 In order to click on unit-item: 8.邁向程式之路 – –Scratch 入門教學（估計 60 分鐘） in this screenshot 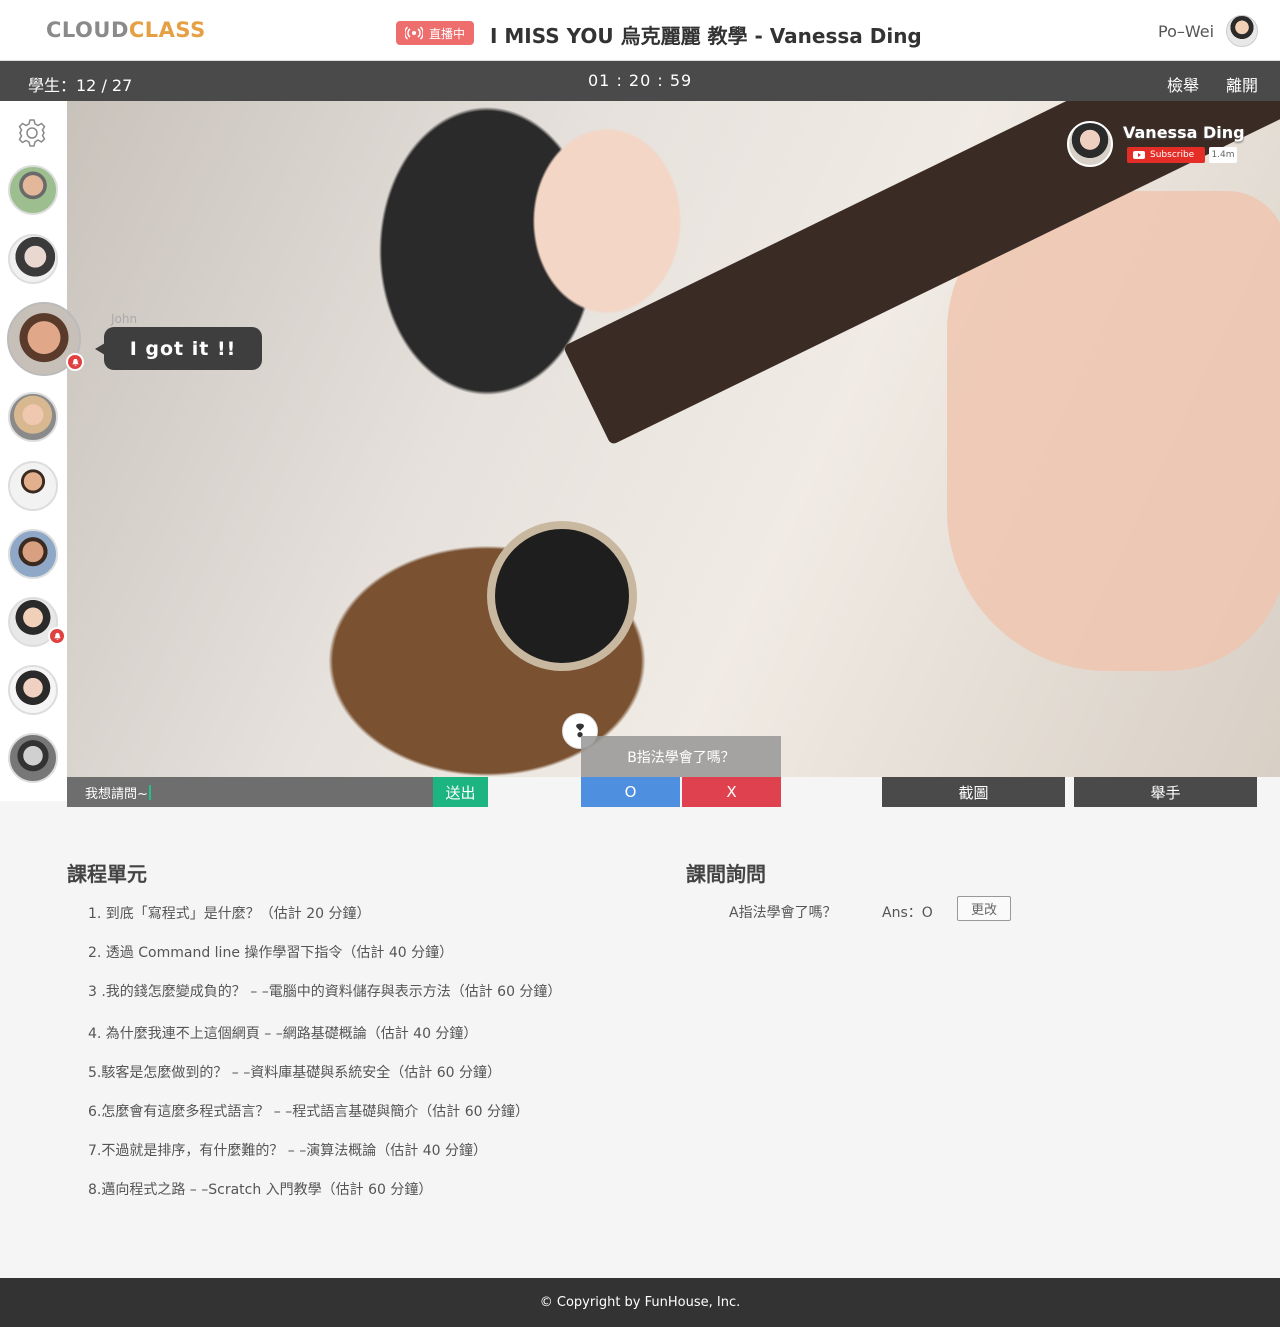, I will do `click(260, 1189)`.